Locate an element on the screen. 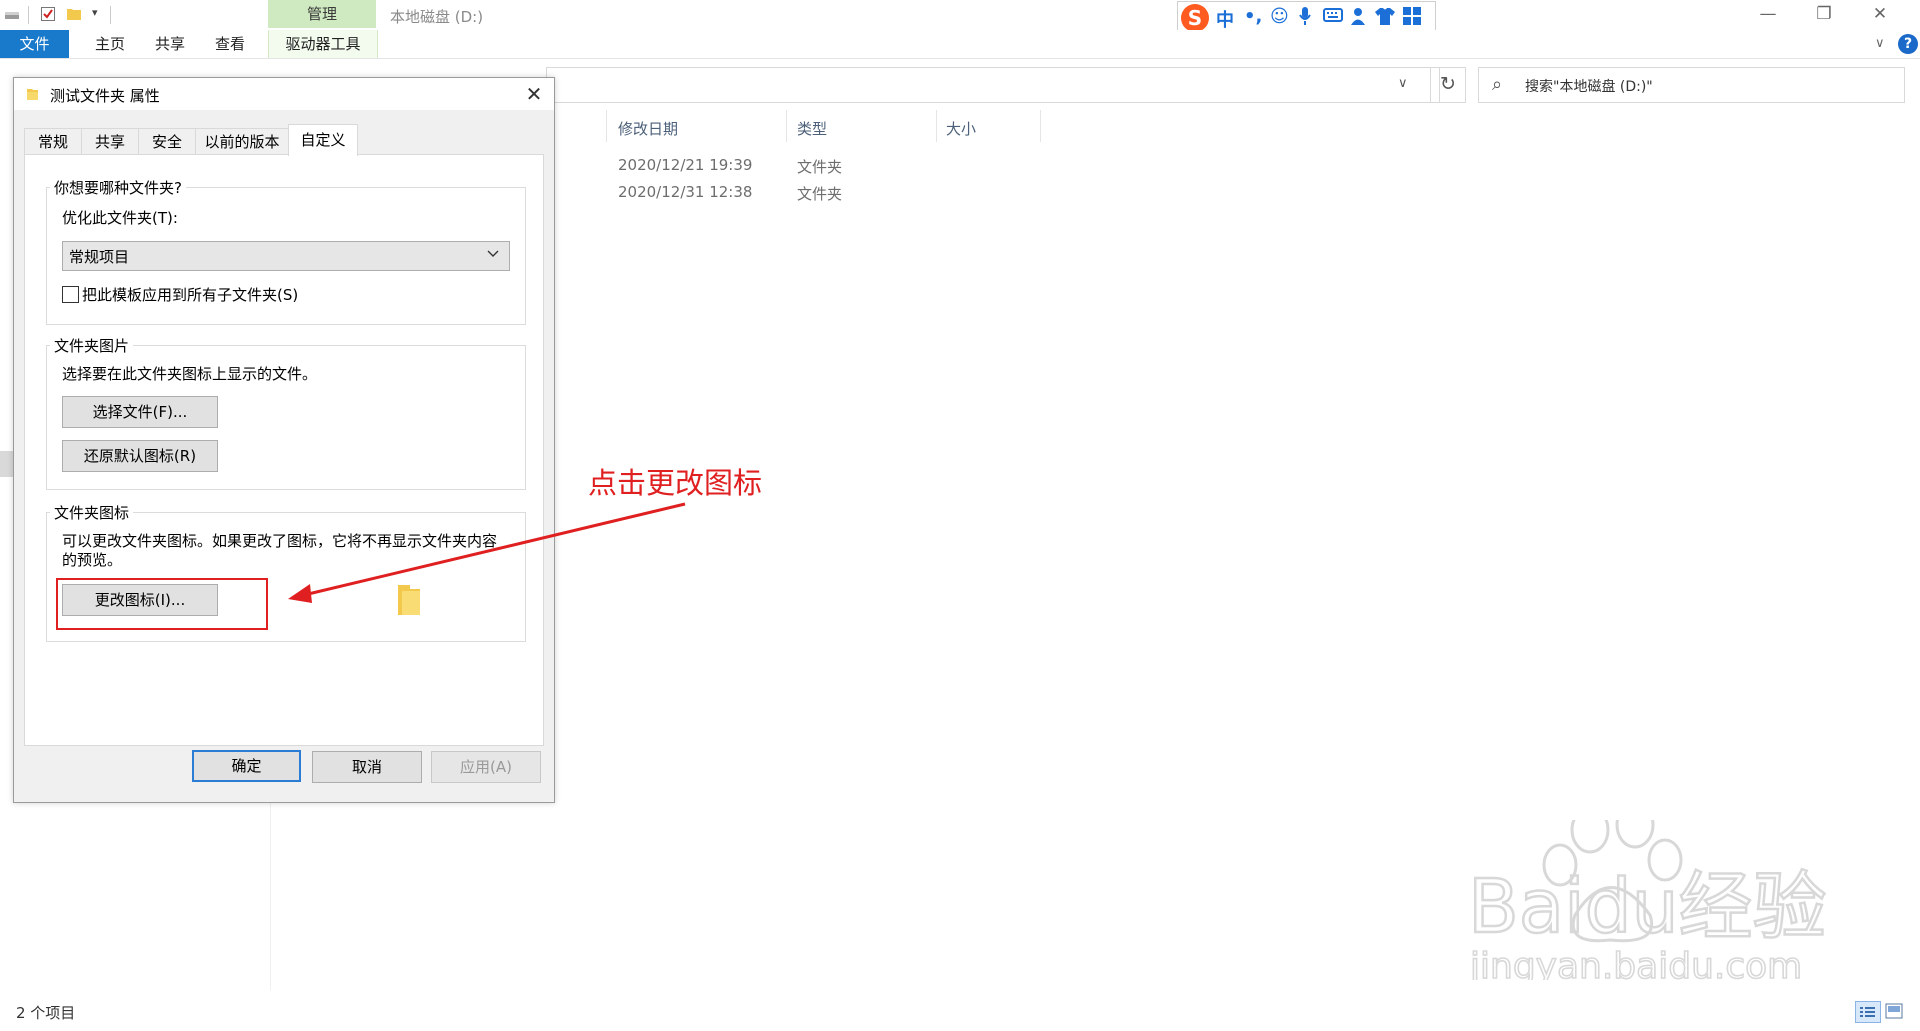  properties-check-icon is located at coordinates (48, 14).